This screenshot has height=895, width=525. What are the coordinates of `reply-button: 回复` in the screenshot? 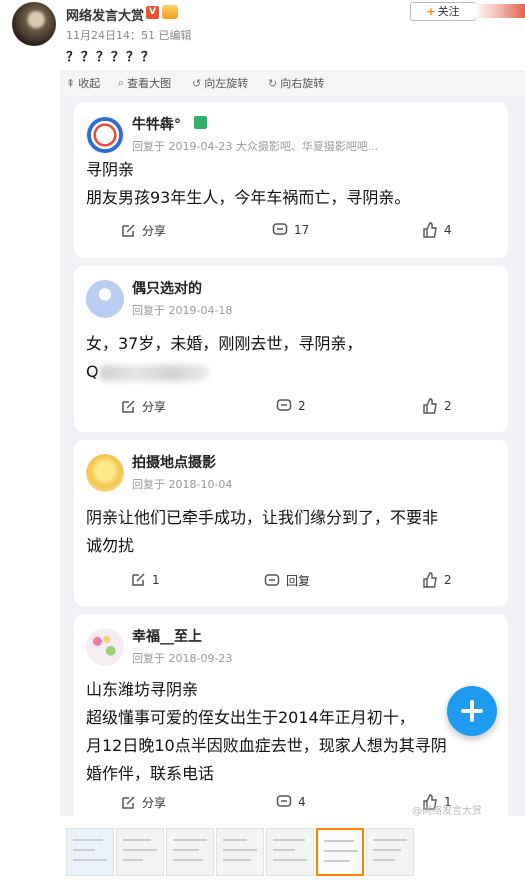 It's located at (287, 580).